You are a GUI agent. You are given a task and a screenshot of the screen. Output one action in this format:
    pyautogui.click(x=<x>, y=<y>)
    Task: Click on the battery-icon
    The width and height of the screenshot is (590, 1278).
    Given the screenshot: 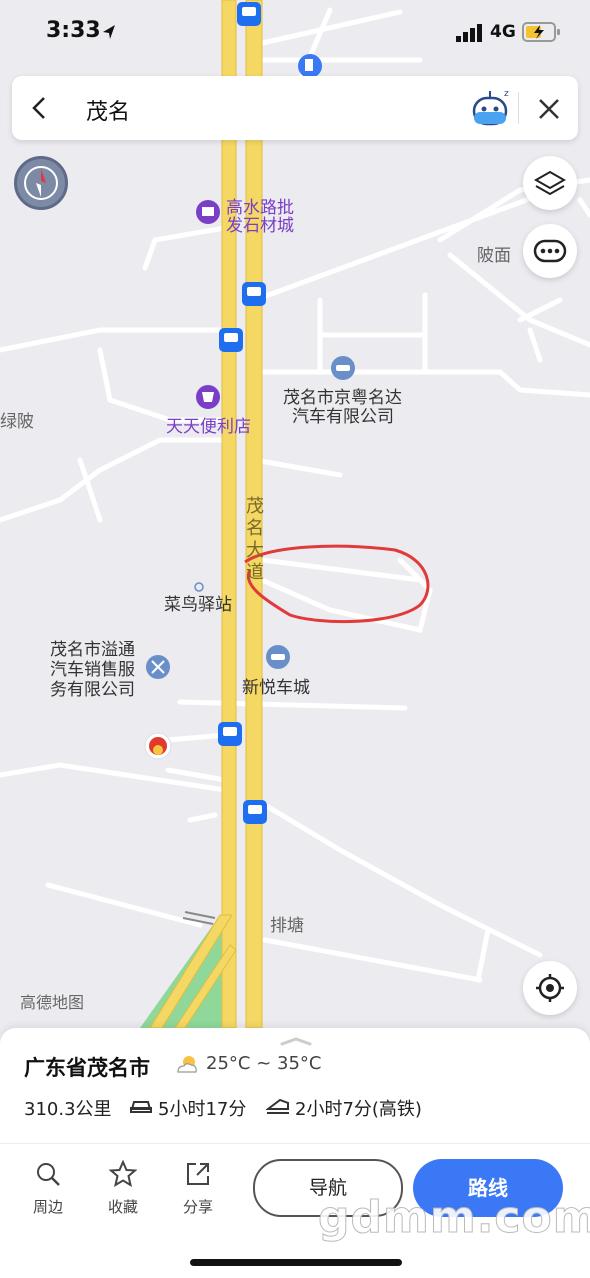 What is the action you would take?
    pyautogui.click(x=541, y=32)
    